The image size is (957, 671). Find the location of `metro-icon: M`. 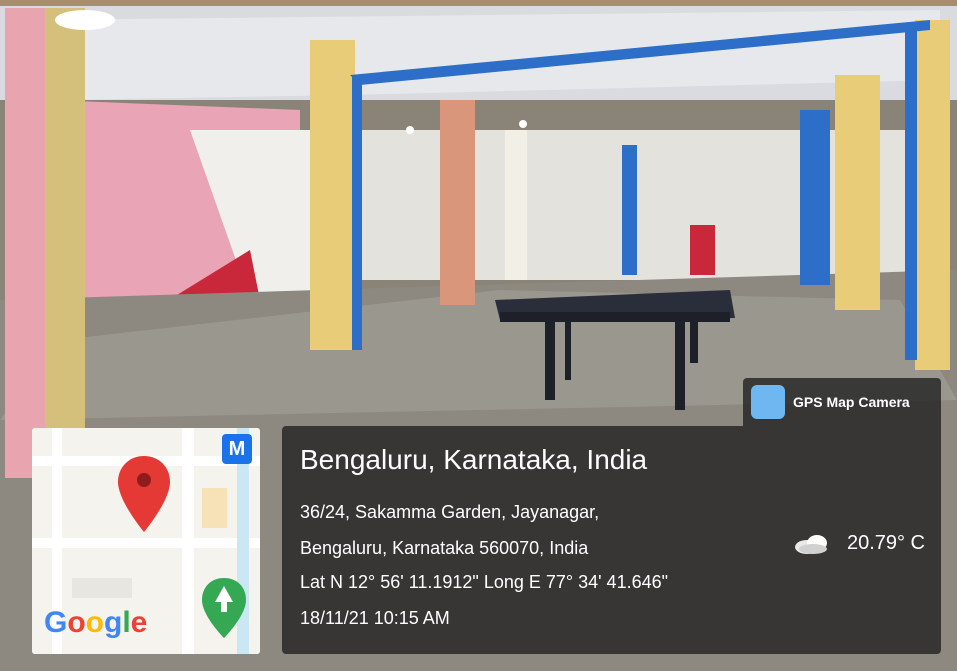

metro-icon: M is located at coordinates (237, 449).